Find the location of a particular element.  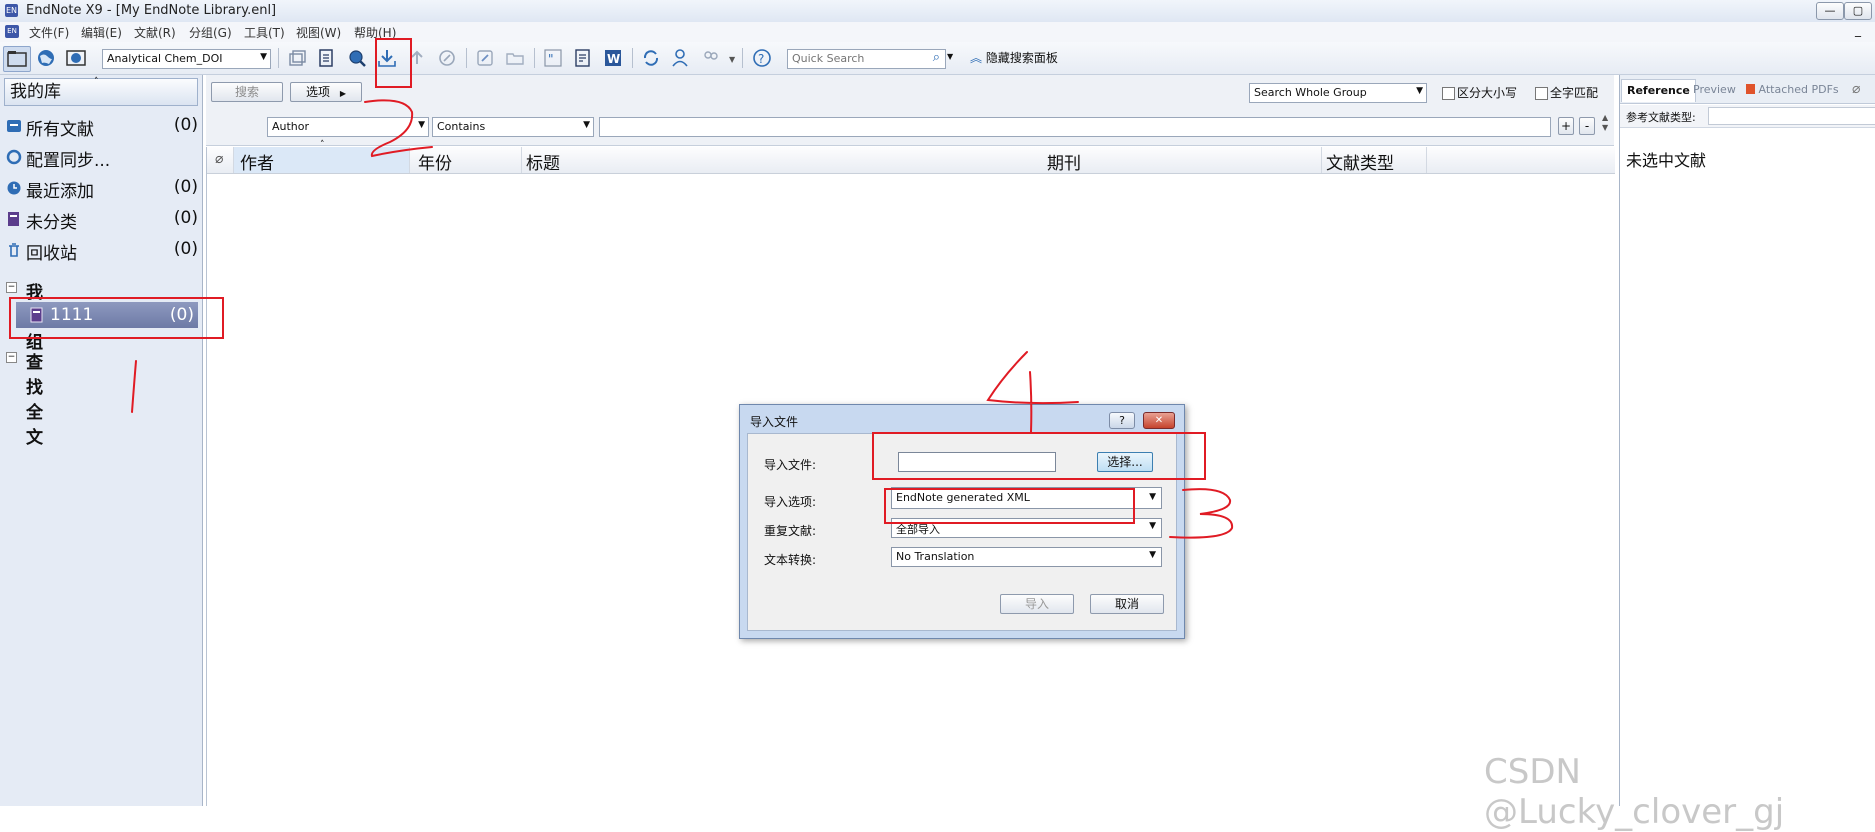

watermark-text: CSDN @Lucky_clover_gj is located at coordinates (1634, 792).